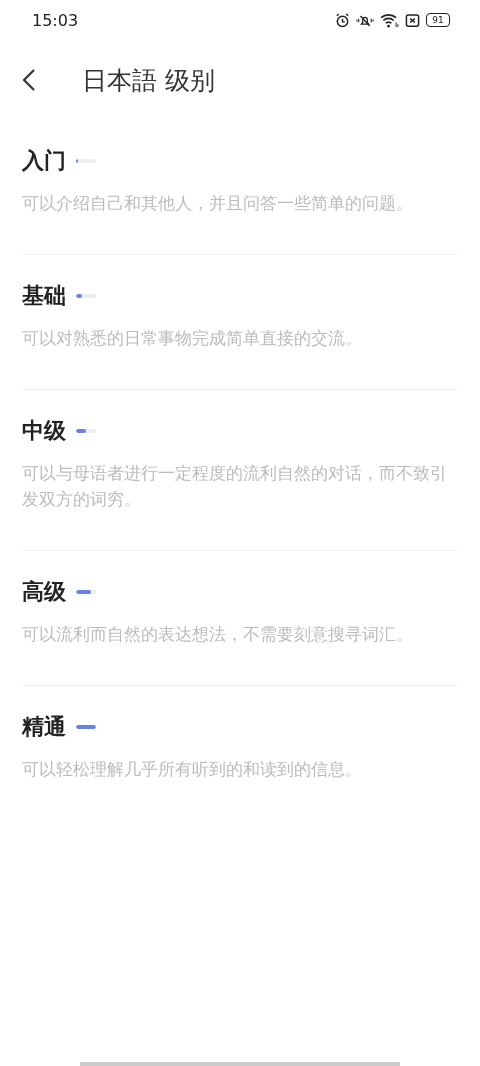 This screenshot has height=1066, width=480. Describe the element at coordinates (29, 80) in the screenshot. I see `back-icon` at that location.